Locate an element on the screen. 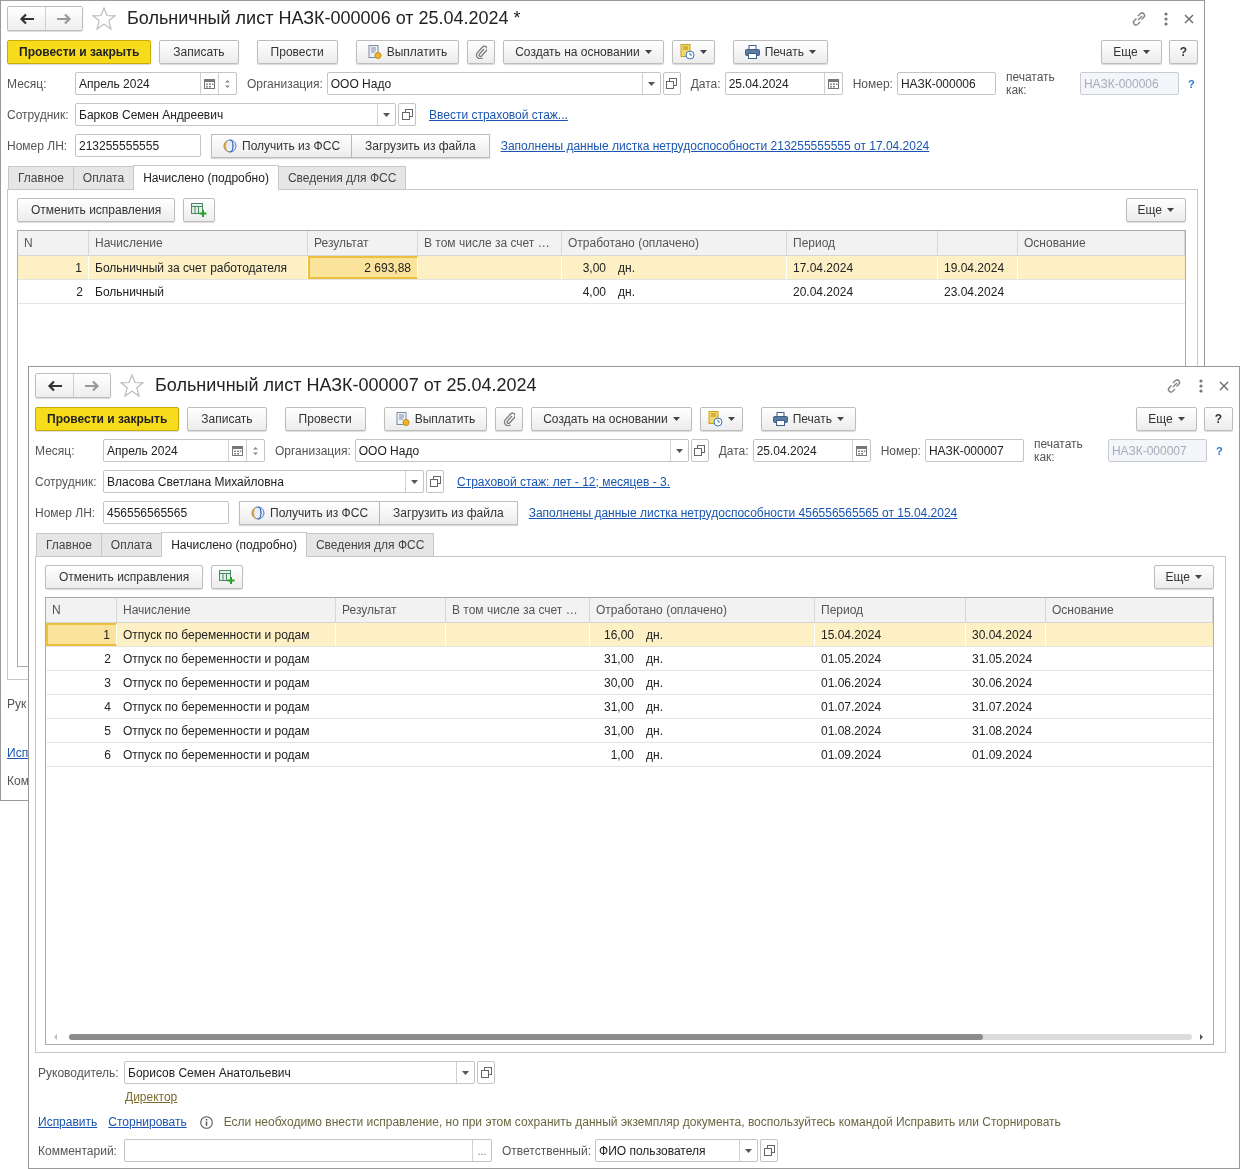  table-row: 3 Отпуск по беременности и родам 30,00 дн. 01.06.2024 30.06.2024 is located at coordinates (629, 683).